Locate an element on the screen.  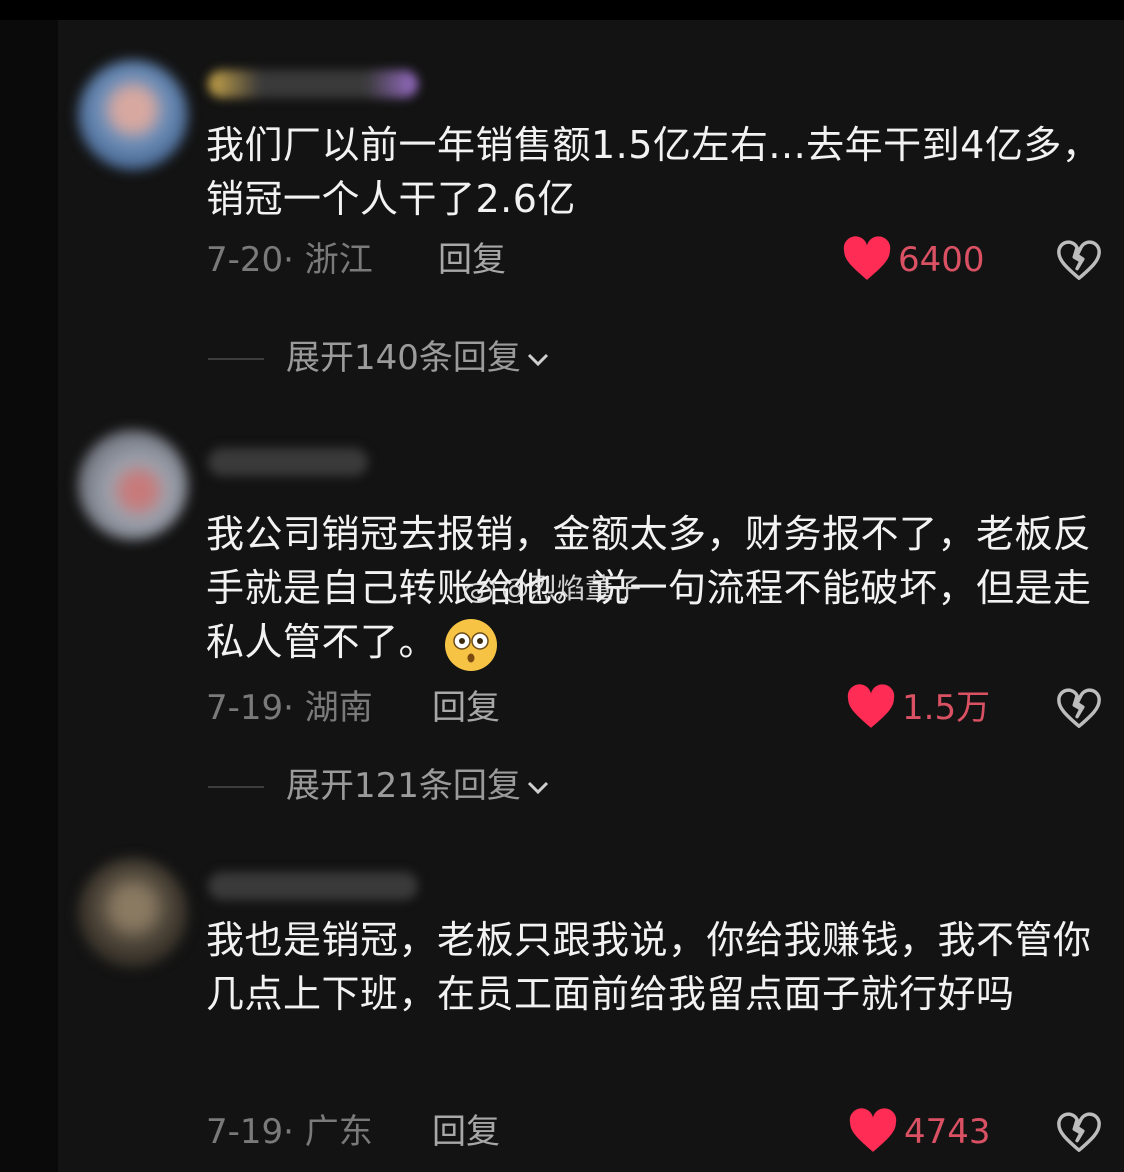
watermark: @烈焰董子 is located at coordinates (552, 589).